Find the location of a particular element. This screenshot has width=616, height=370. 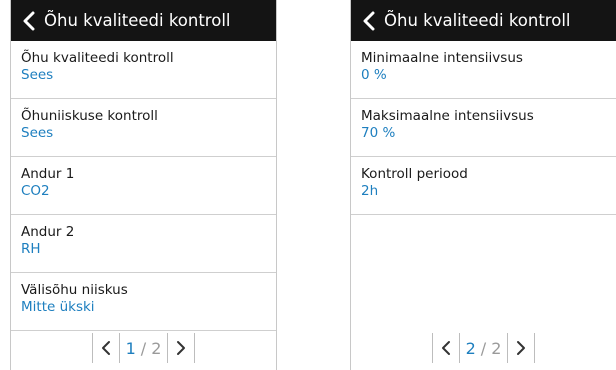

pagination-footer: 1 / 2 is located at coordinates (143, 348).